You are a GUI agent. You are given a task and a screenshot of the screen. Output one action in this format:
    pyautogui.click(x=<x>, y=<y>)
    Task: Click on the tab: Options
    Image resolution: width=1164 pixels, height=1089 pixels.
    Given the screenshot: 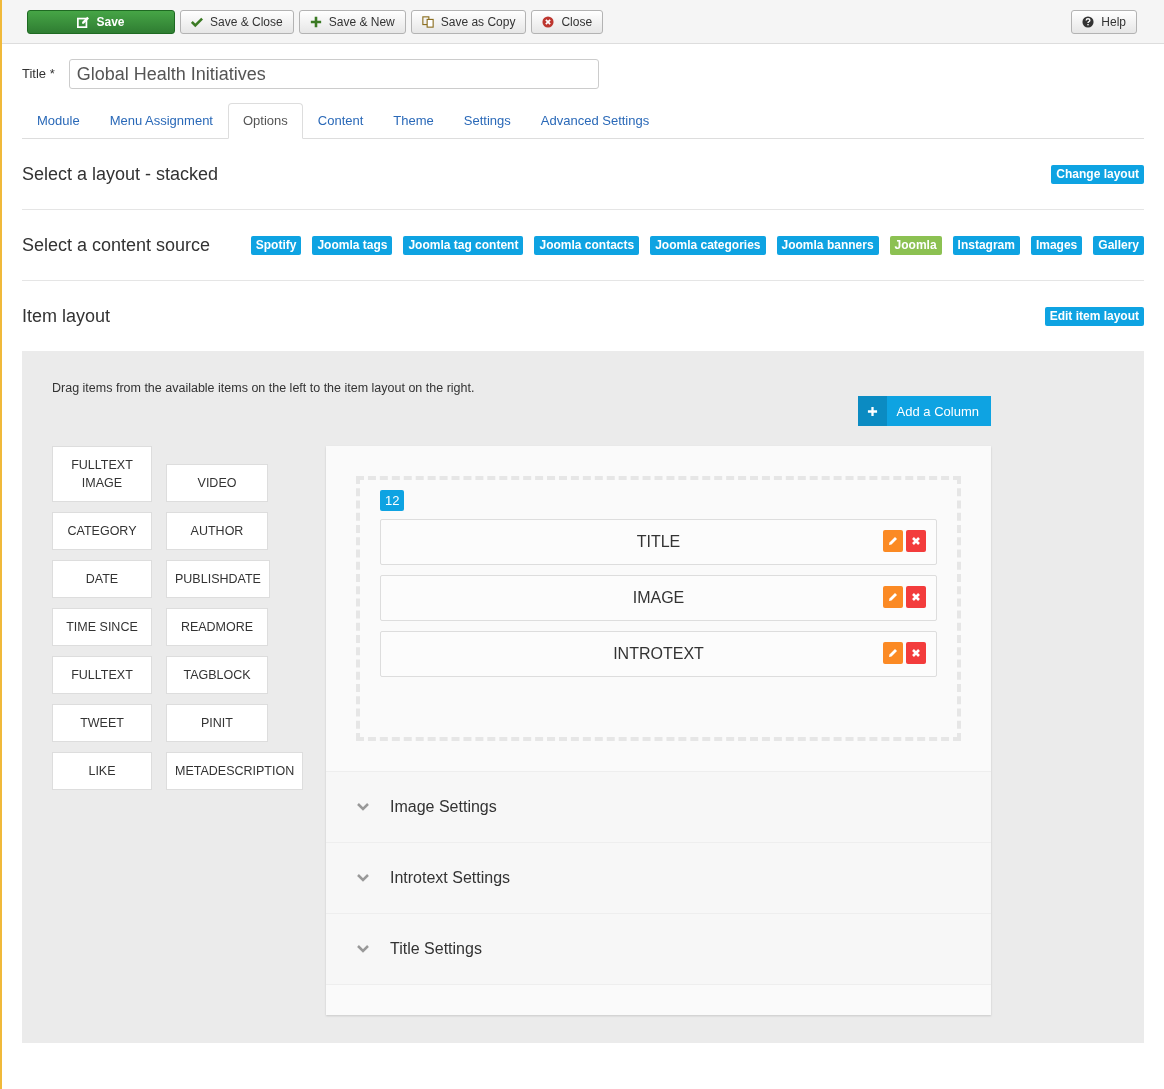 What is the action you would take?
    pyautogui.click(x=265, y=121)
    